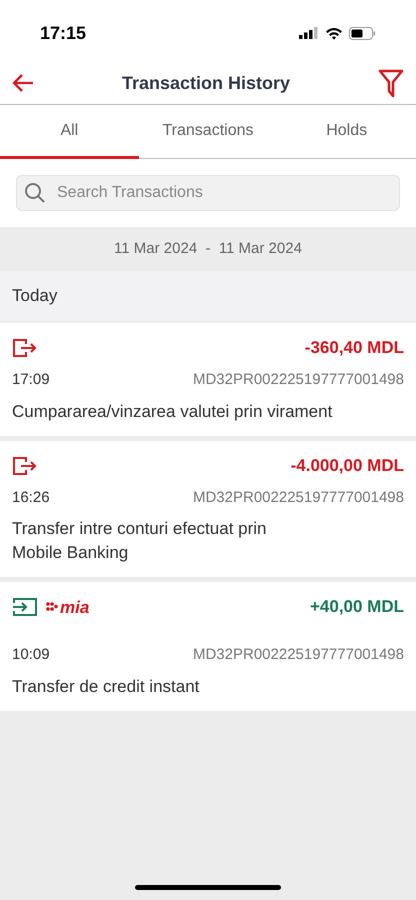  Describe the element at coordinates (35, 296) in the screenshot. I see `section-header: Today` at that location.